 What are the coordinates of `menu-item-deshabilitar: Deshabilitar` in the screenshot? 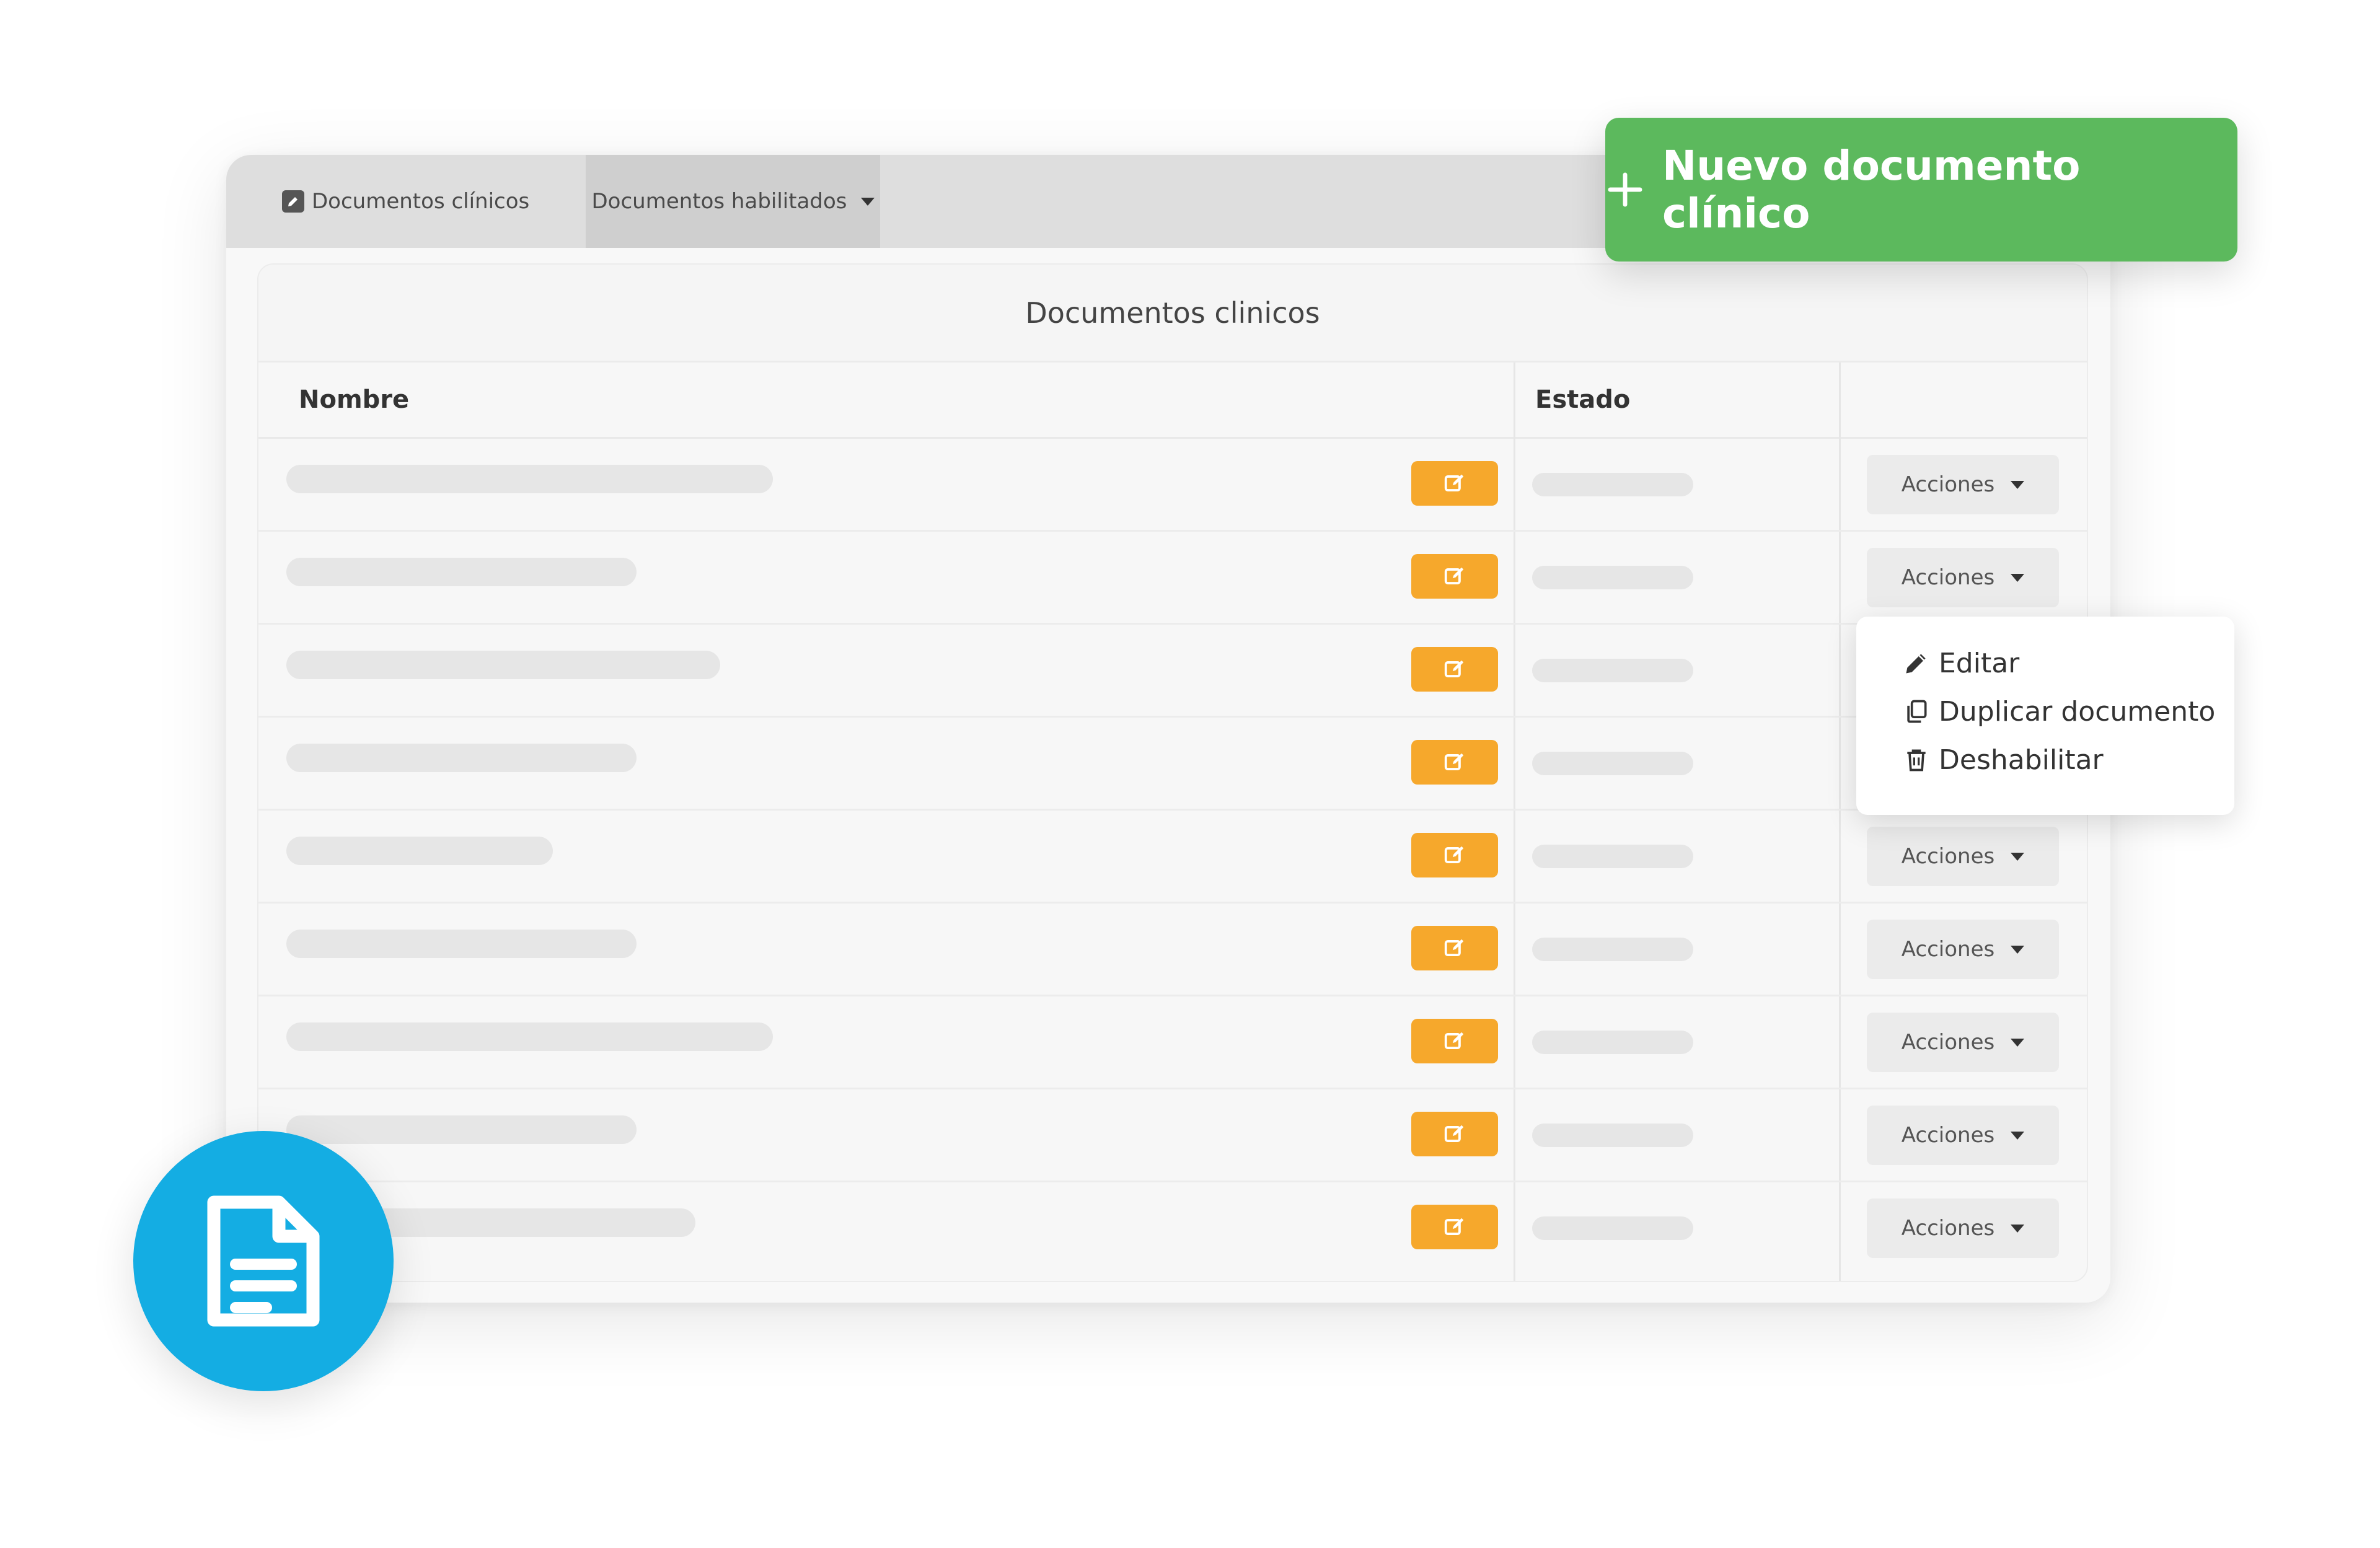 It's located at (2003, 759).